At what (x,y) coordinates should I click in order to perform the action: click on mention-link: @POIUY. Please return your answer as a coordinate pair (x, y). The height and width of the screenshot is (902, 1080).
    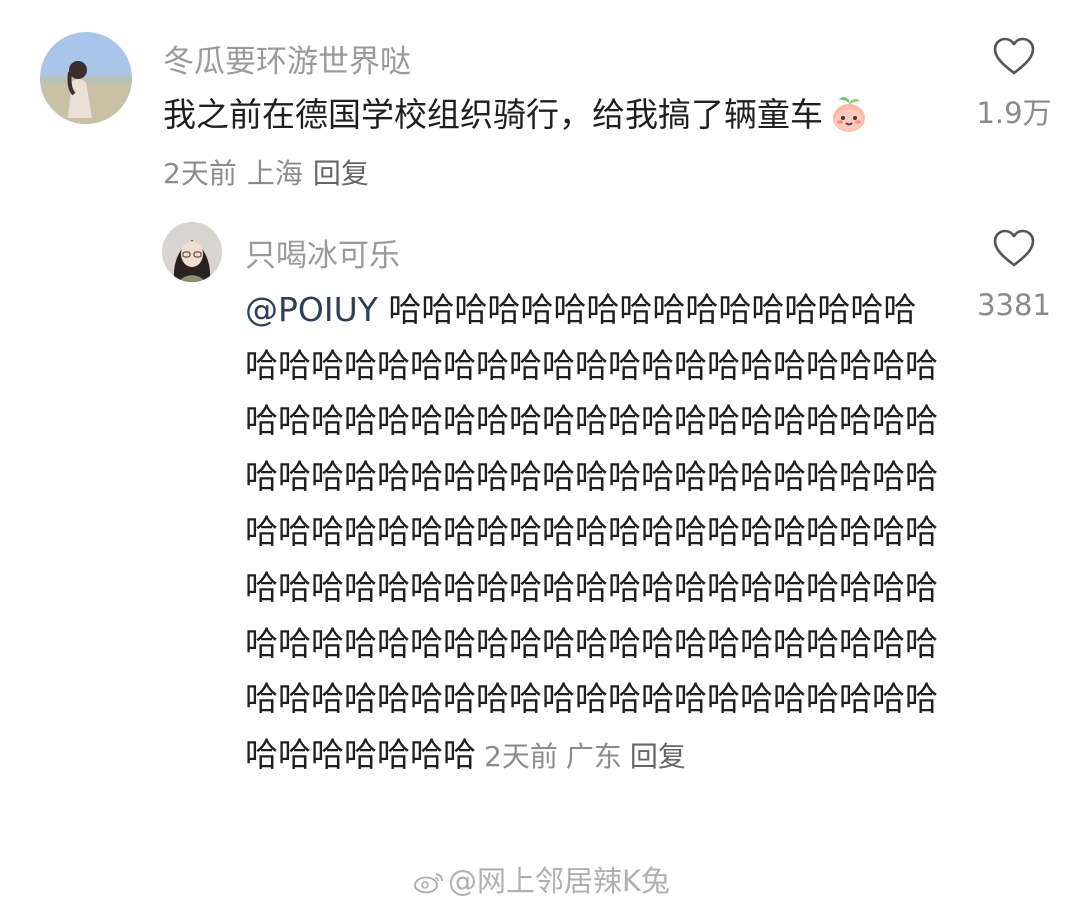
    Looking at the image, I should click on (311, 309).